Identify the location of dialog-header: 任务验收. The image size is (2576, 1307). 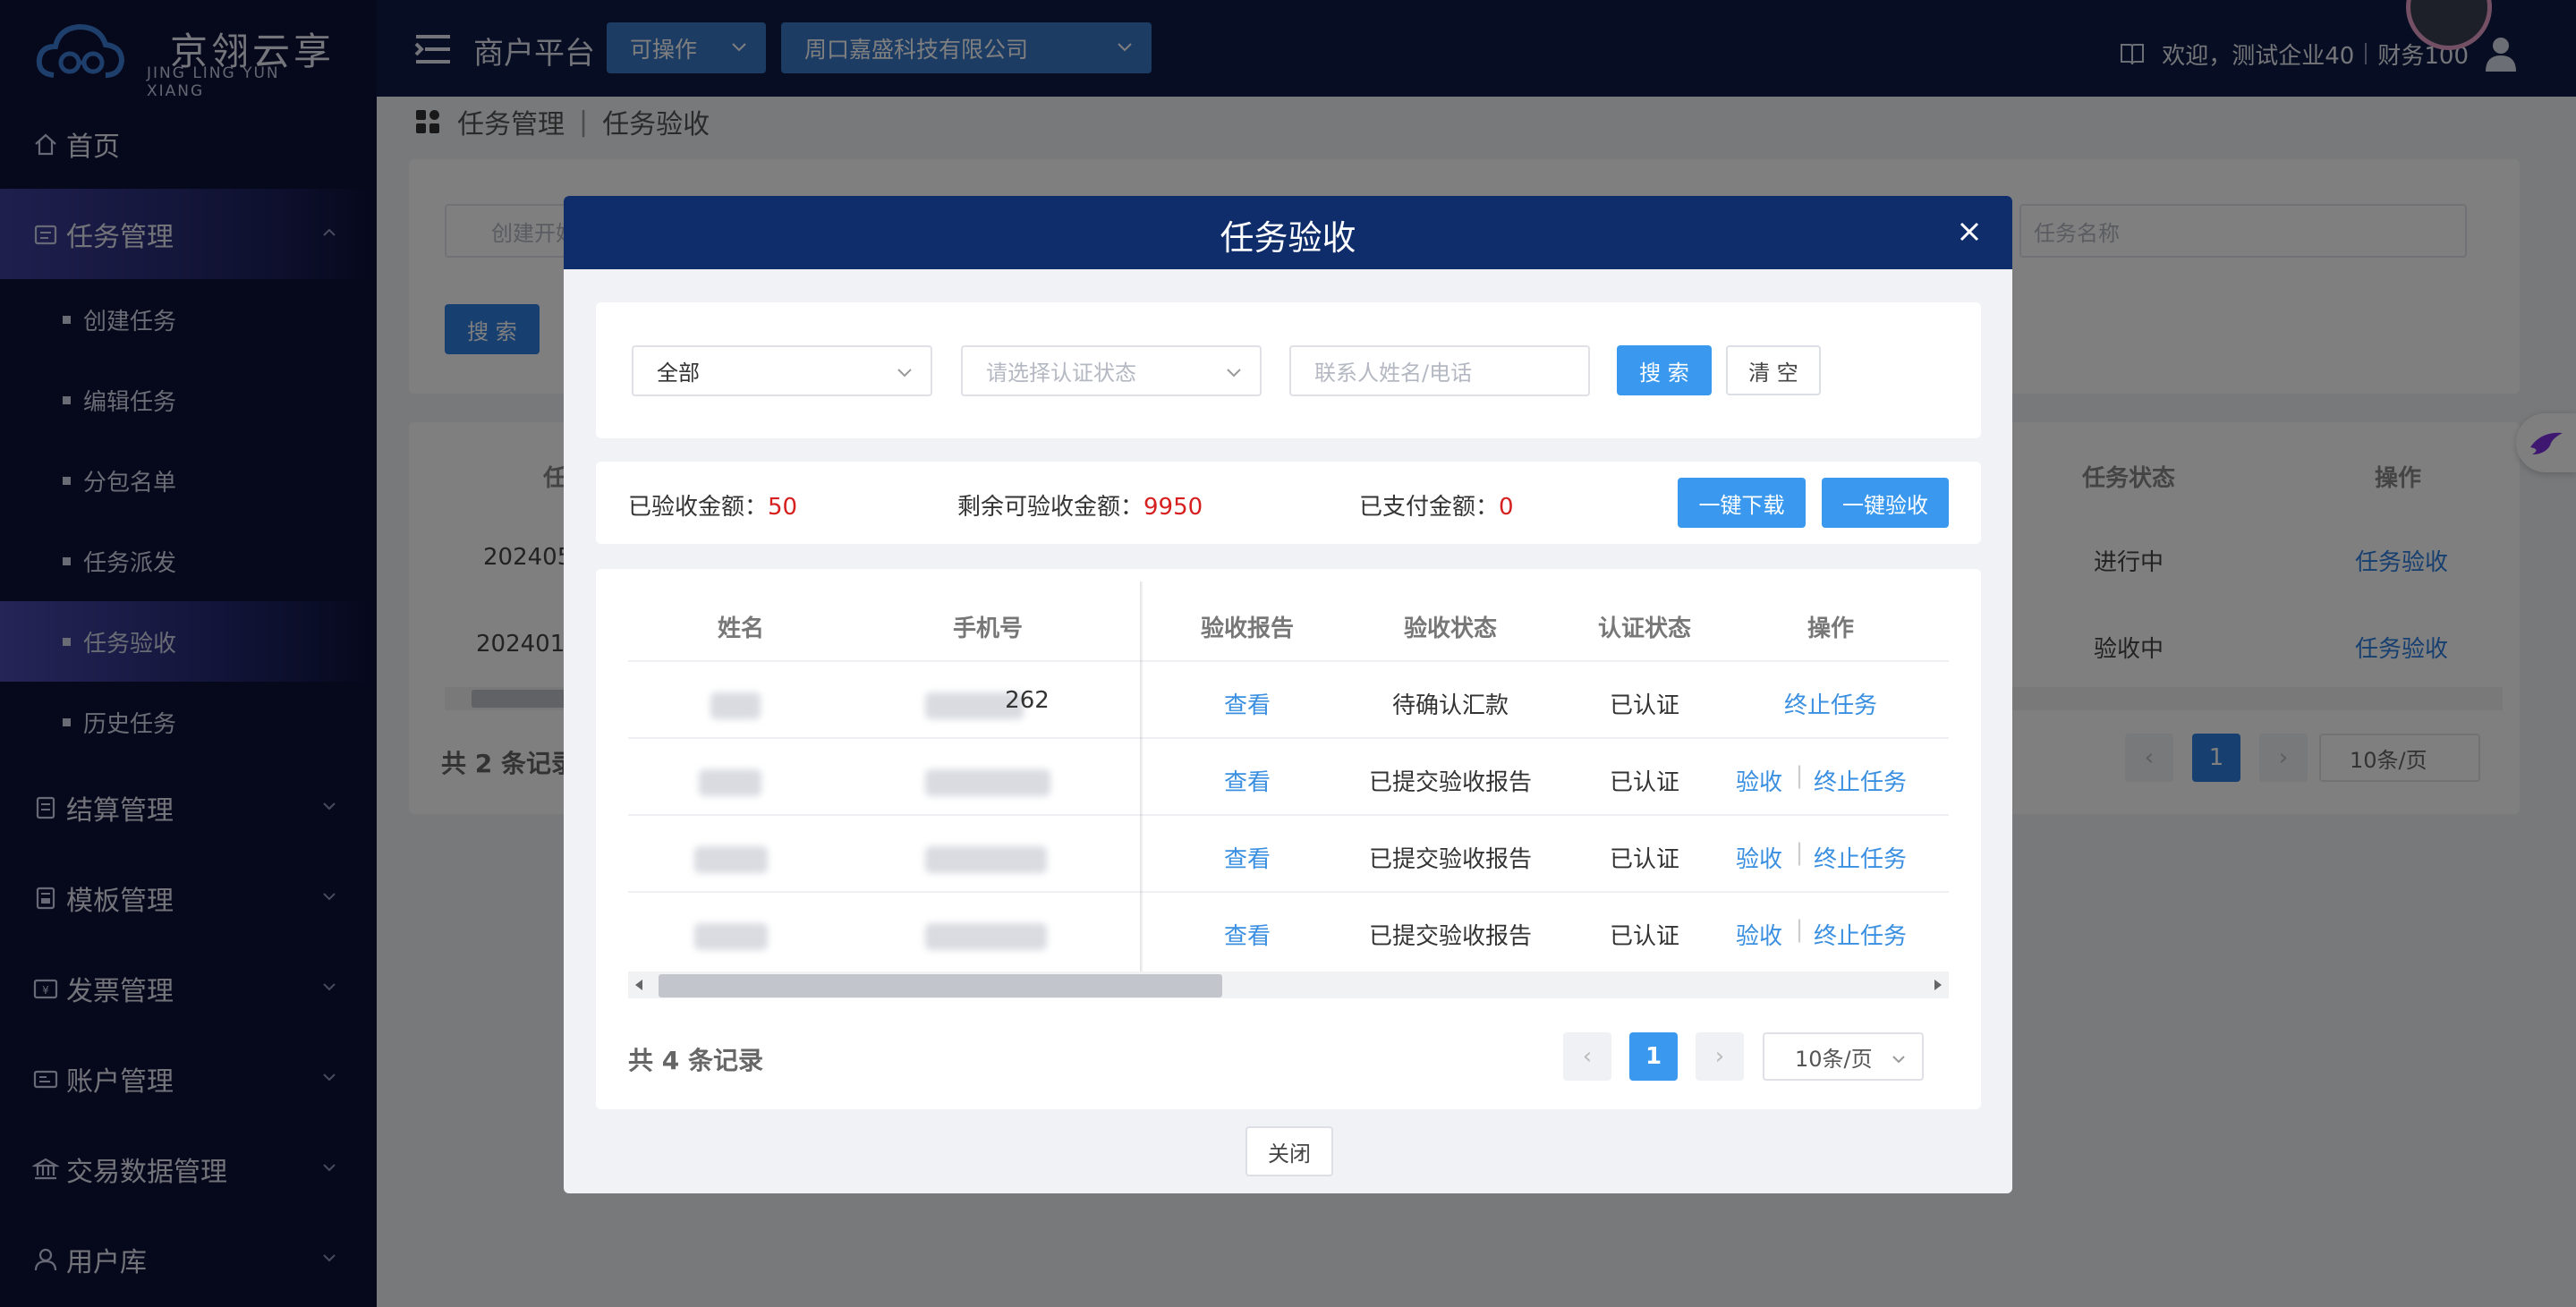
(1288, 232).